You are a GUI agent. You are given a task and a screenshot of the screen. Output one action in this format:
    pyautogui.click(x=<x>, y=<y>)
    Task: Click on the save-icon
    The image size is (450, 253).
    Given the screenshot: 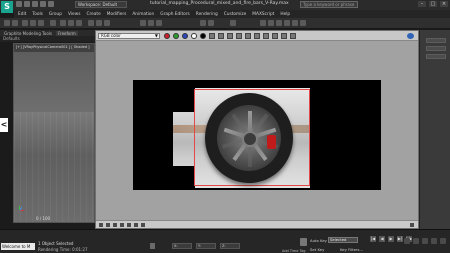 What is the action you would take?
    pyautogui.click(x=35, y=4)
    